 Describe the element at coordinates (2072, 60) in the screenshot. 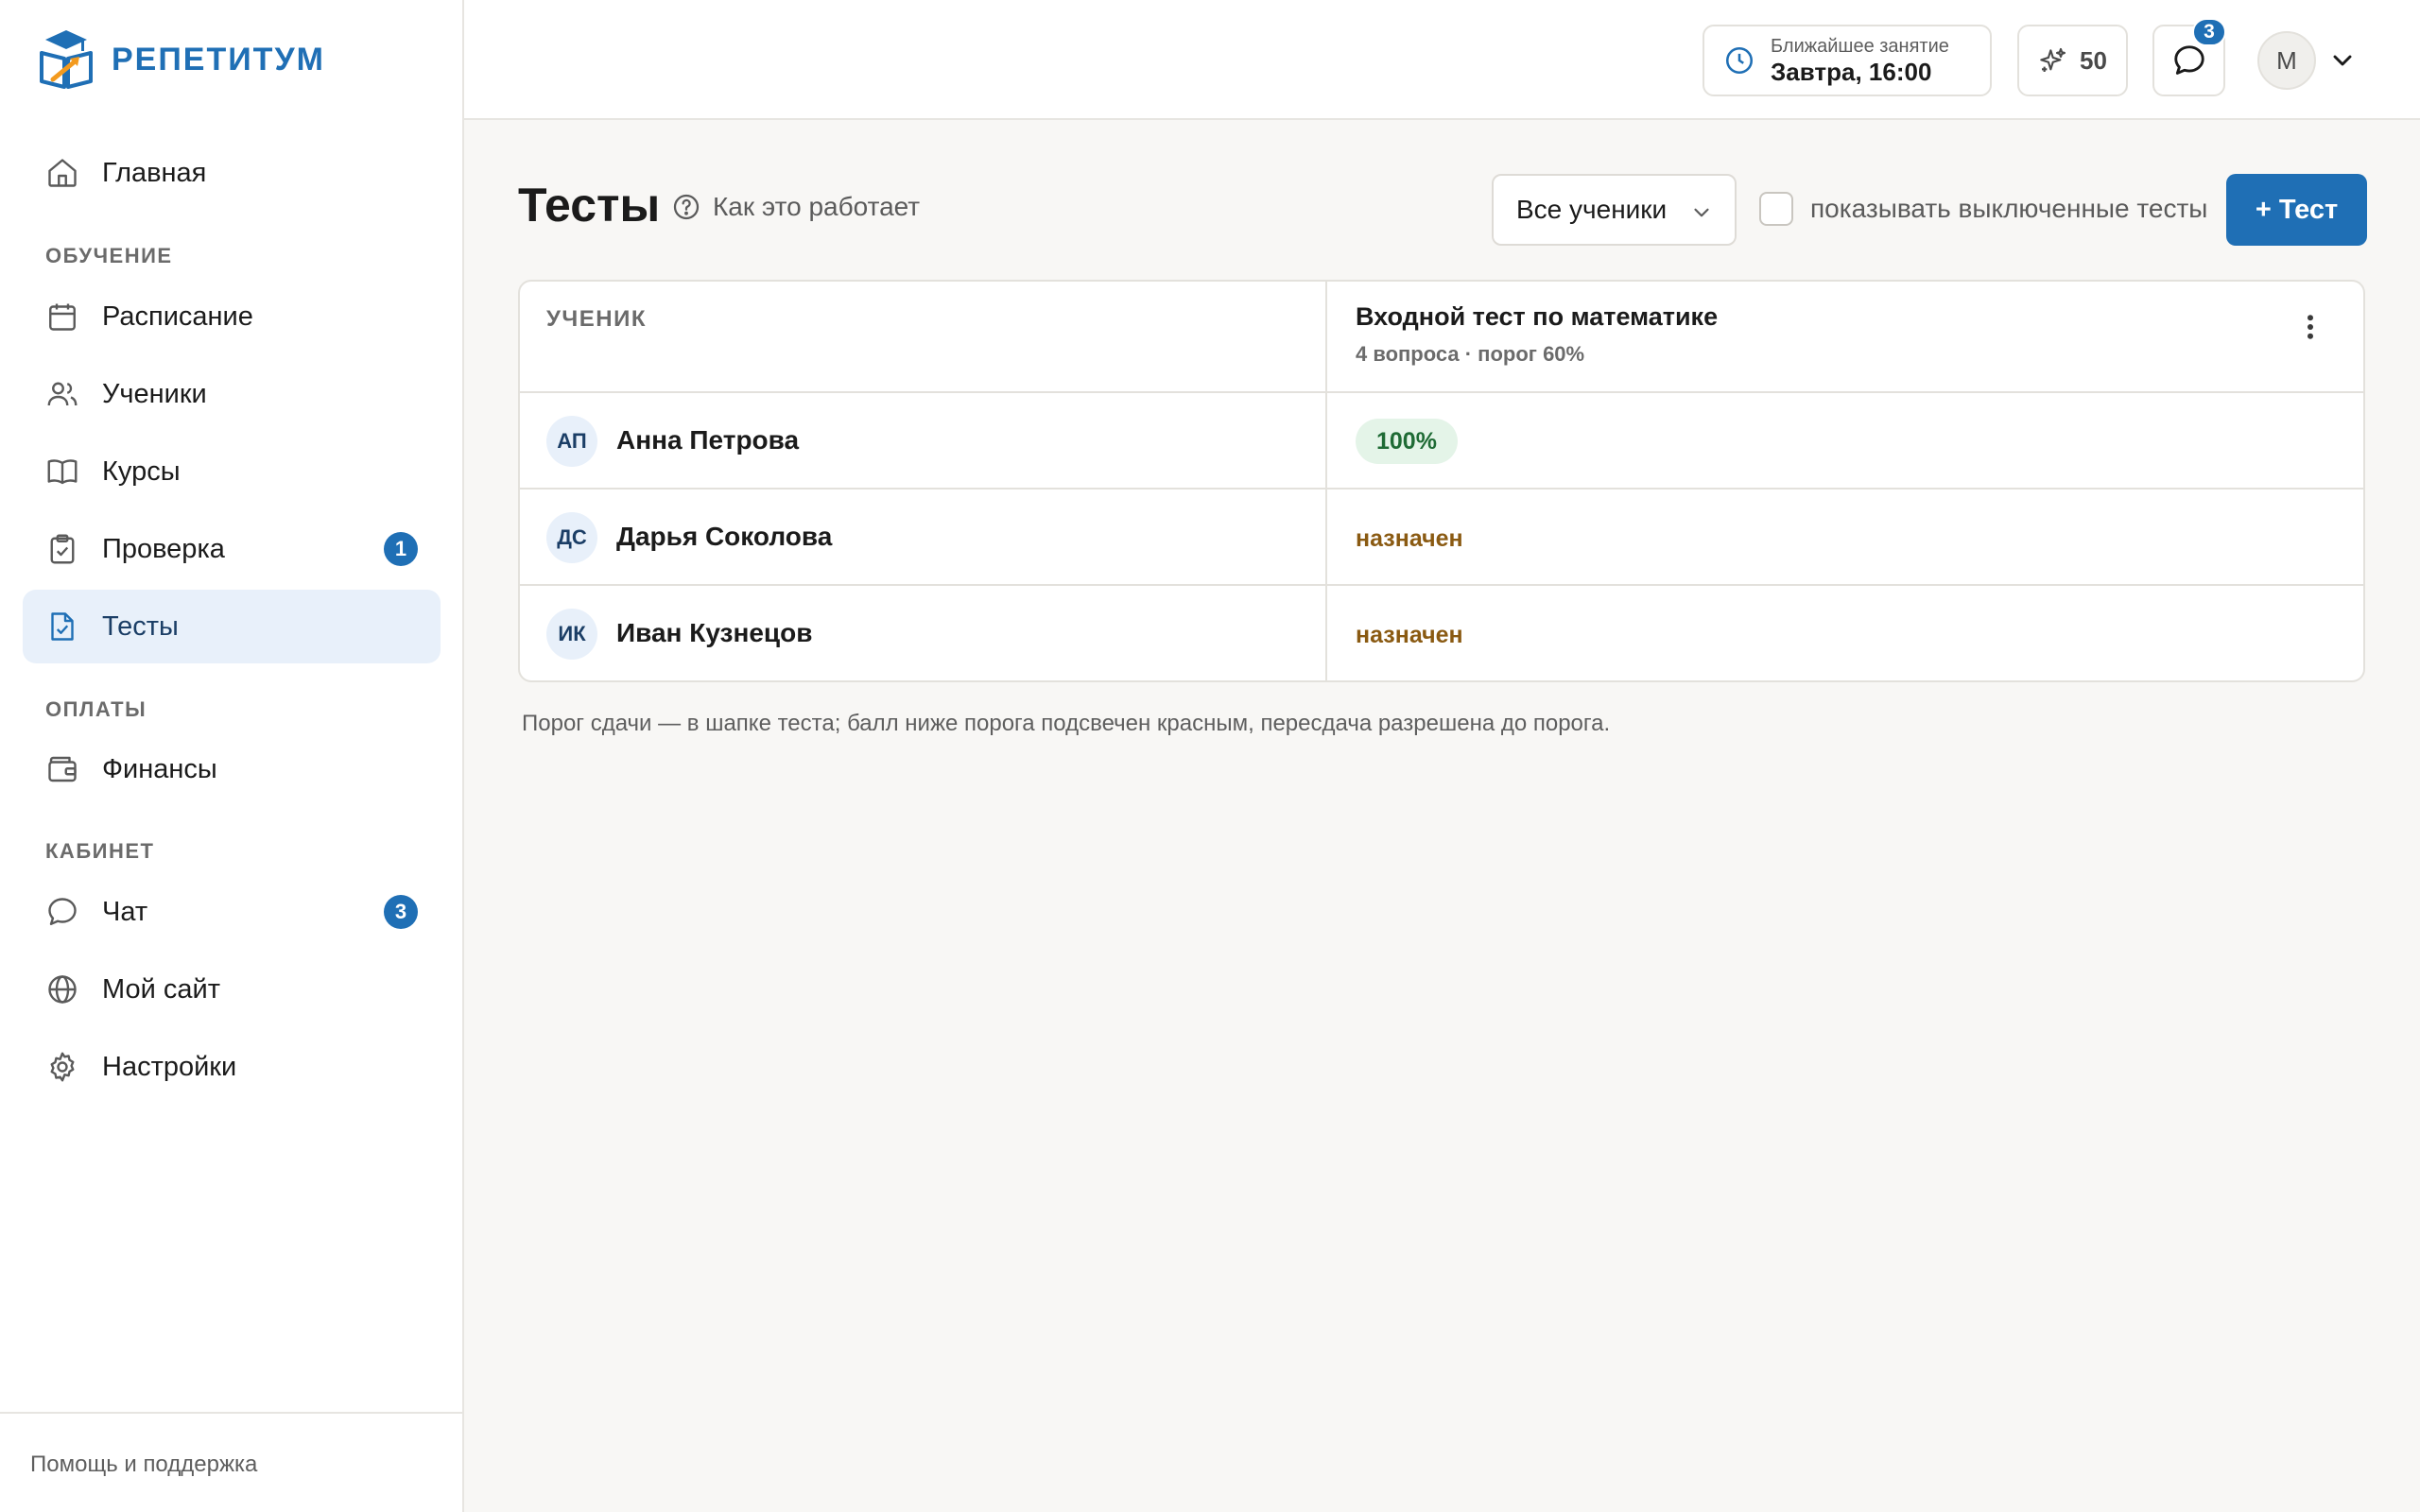

I see `points-button: 50` at that location.